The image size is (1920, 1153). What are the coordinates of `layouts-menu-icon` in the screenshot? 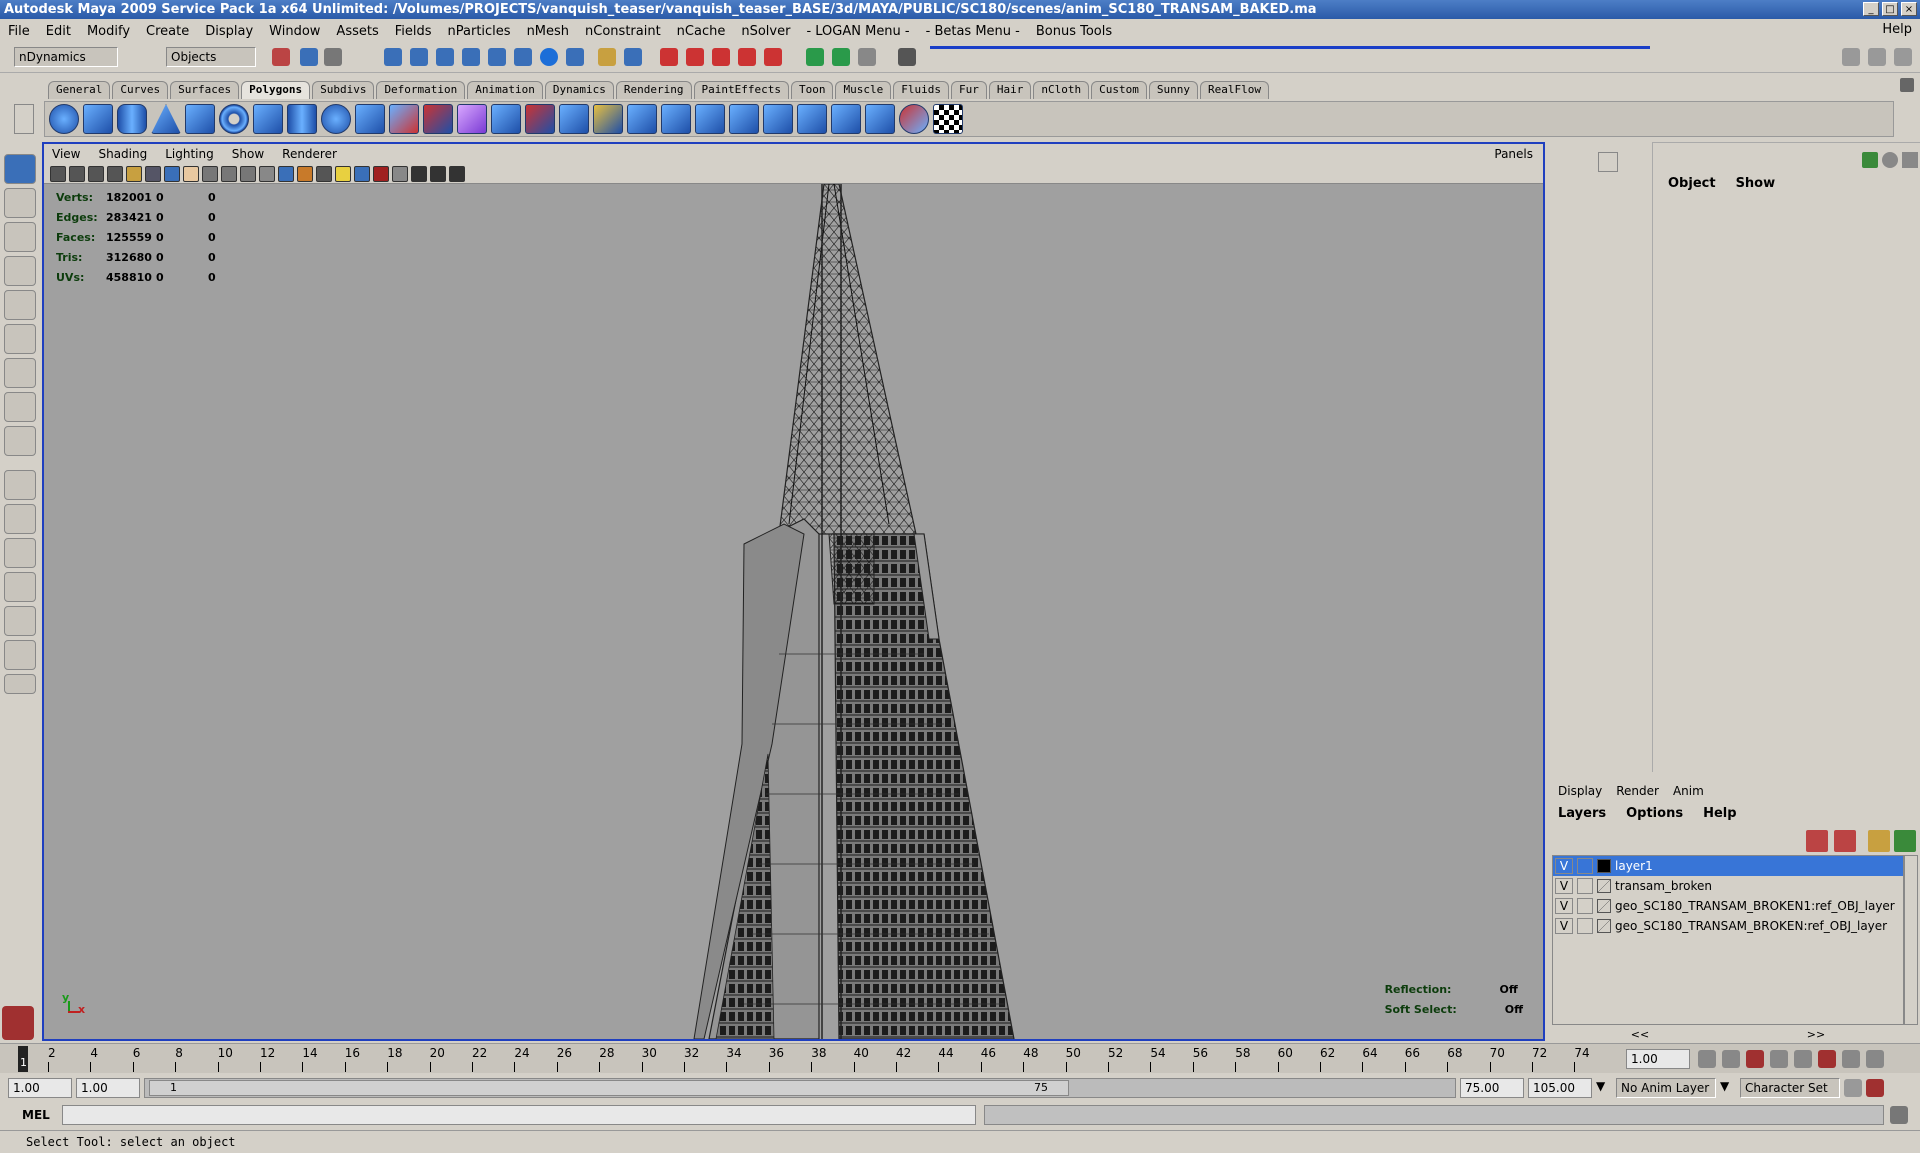 It's located at (20, 684).